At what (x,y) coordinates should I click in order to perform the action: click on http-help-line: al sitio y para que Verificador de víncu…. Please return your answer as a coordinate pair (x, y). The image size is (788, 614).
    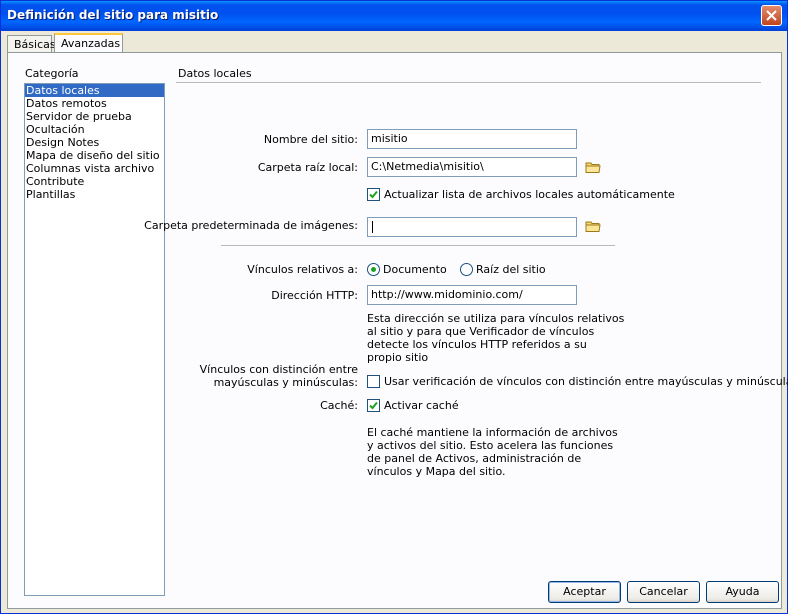
    Looking at the image, I should click on (481, 331).